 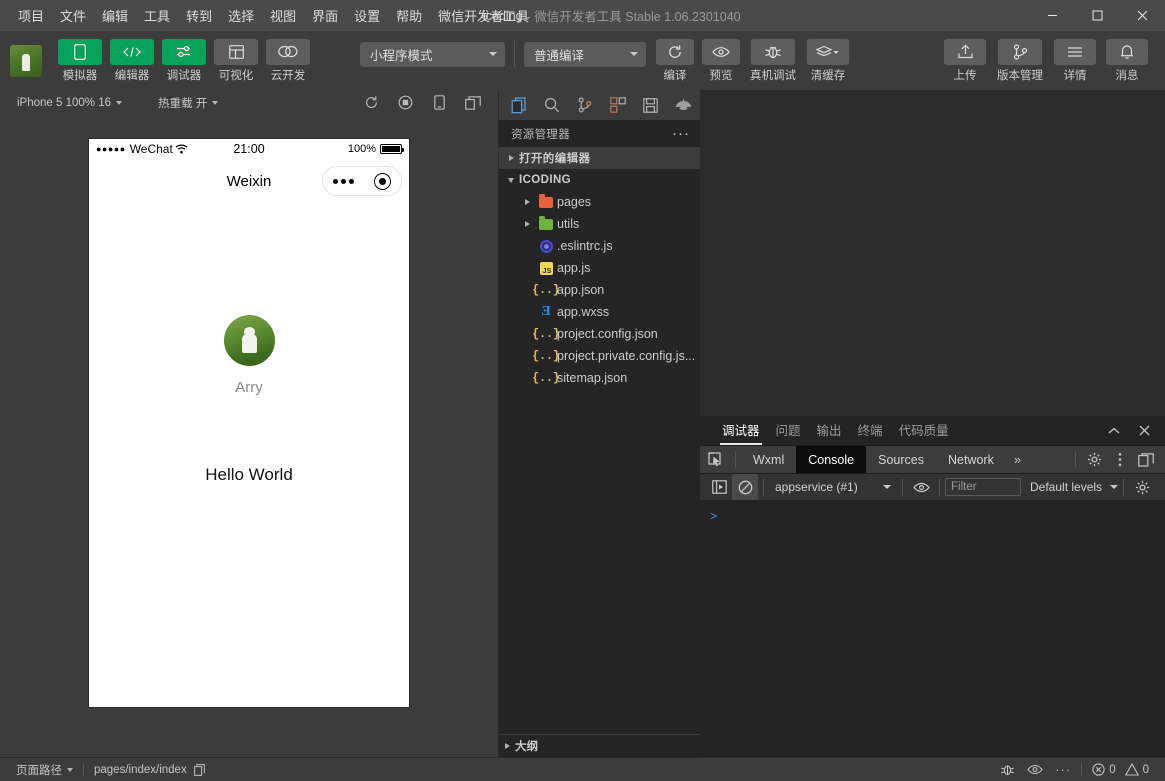 What do you see at coordinates (26, 60) in the screenshot?
I see `project-avatar` at bounding box center [26, 60].